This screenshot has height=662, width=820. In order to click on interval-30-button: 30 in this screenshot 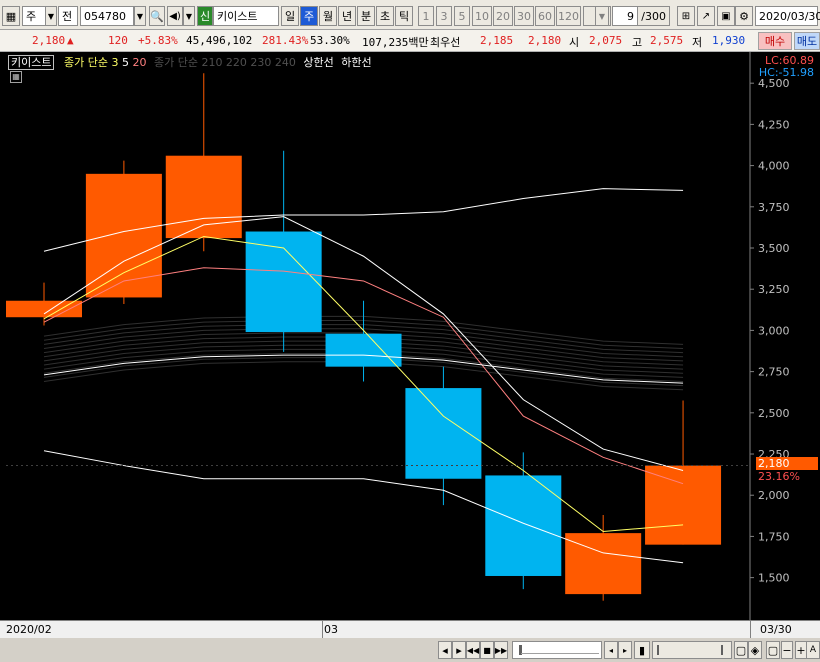, I will do `click(524, 16)`.